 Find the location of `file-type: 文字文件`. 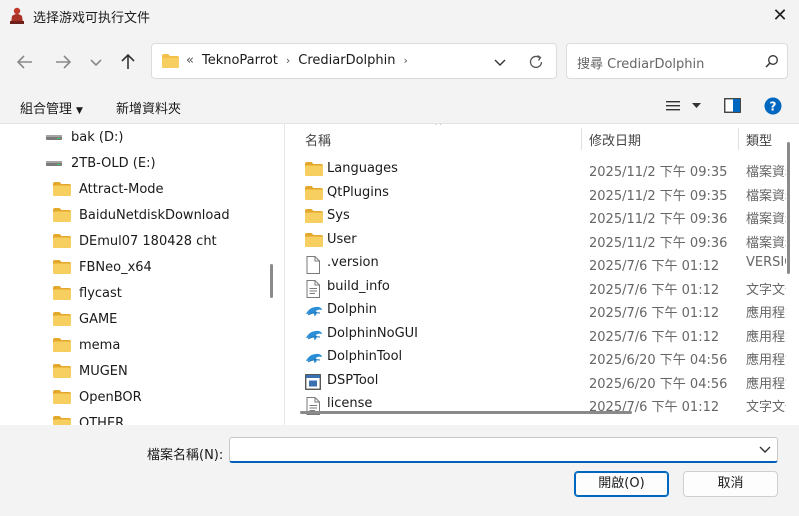

file-type: 文字文件 is located at coordinates (766, 290).